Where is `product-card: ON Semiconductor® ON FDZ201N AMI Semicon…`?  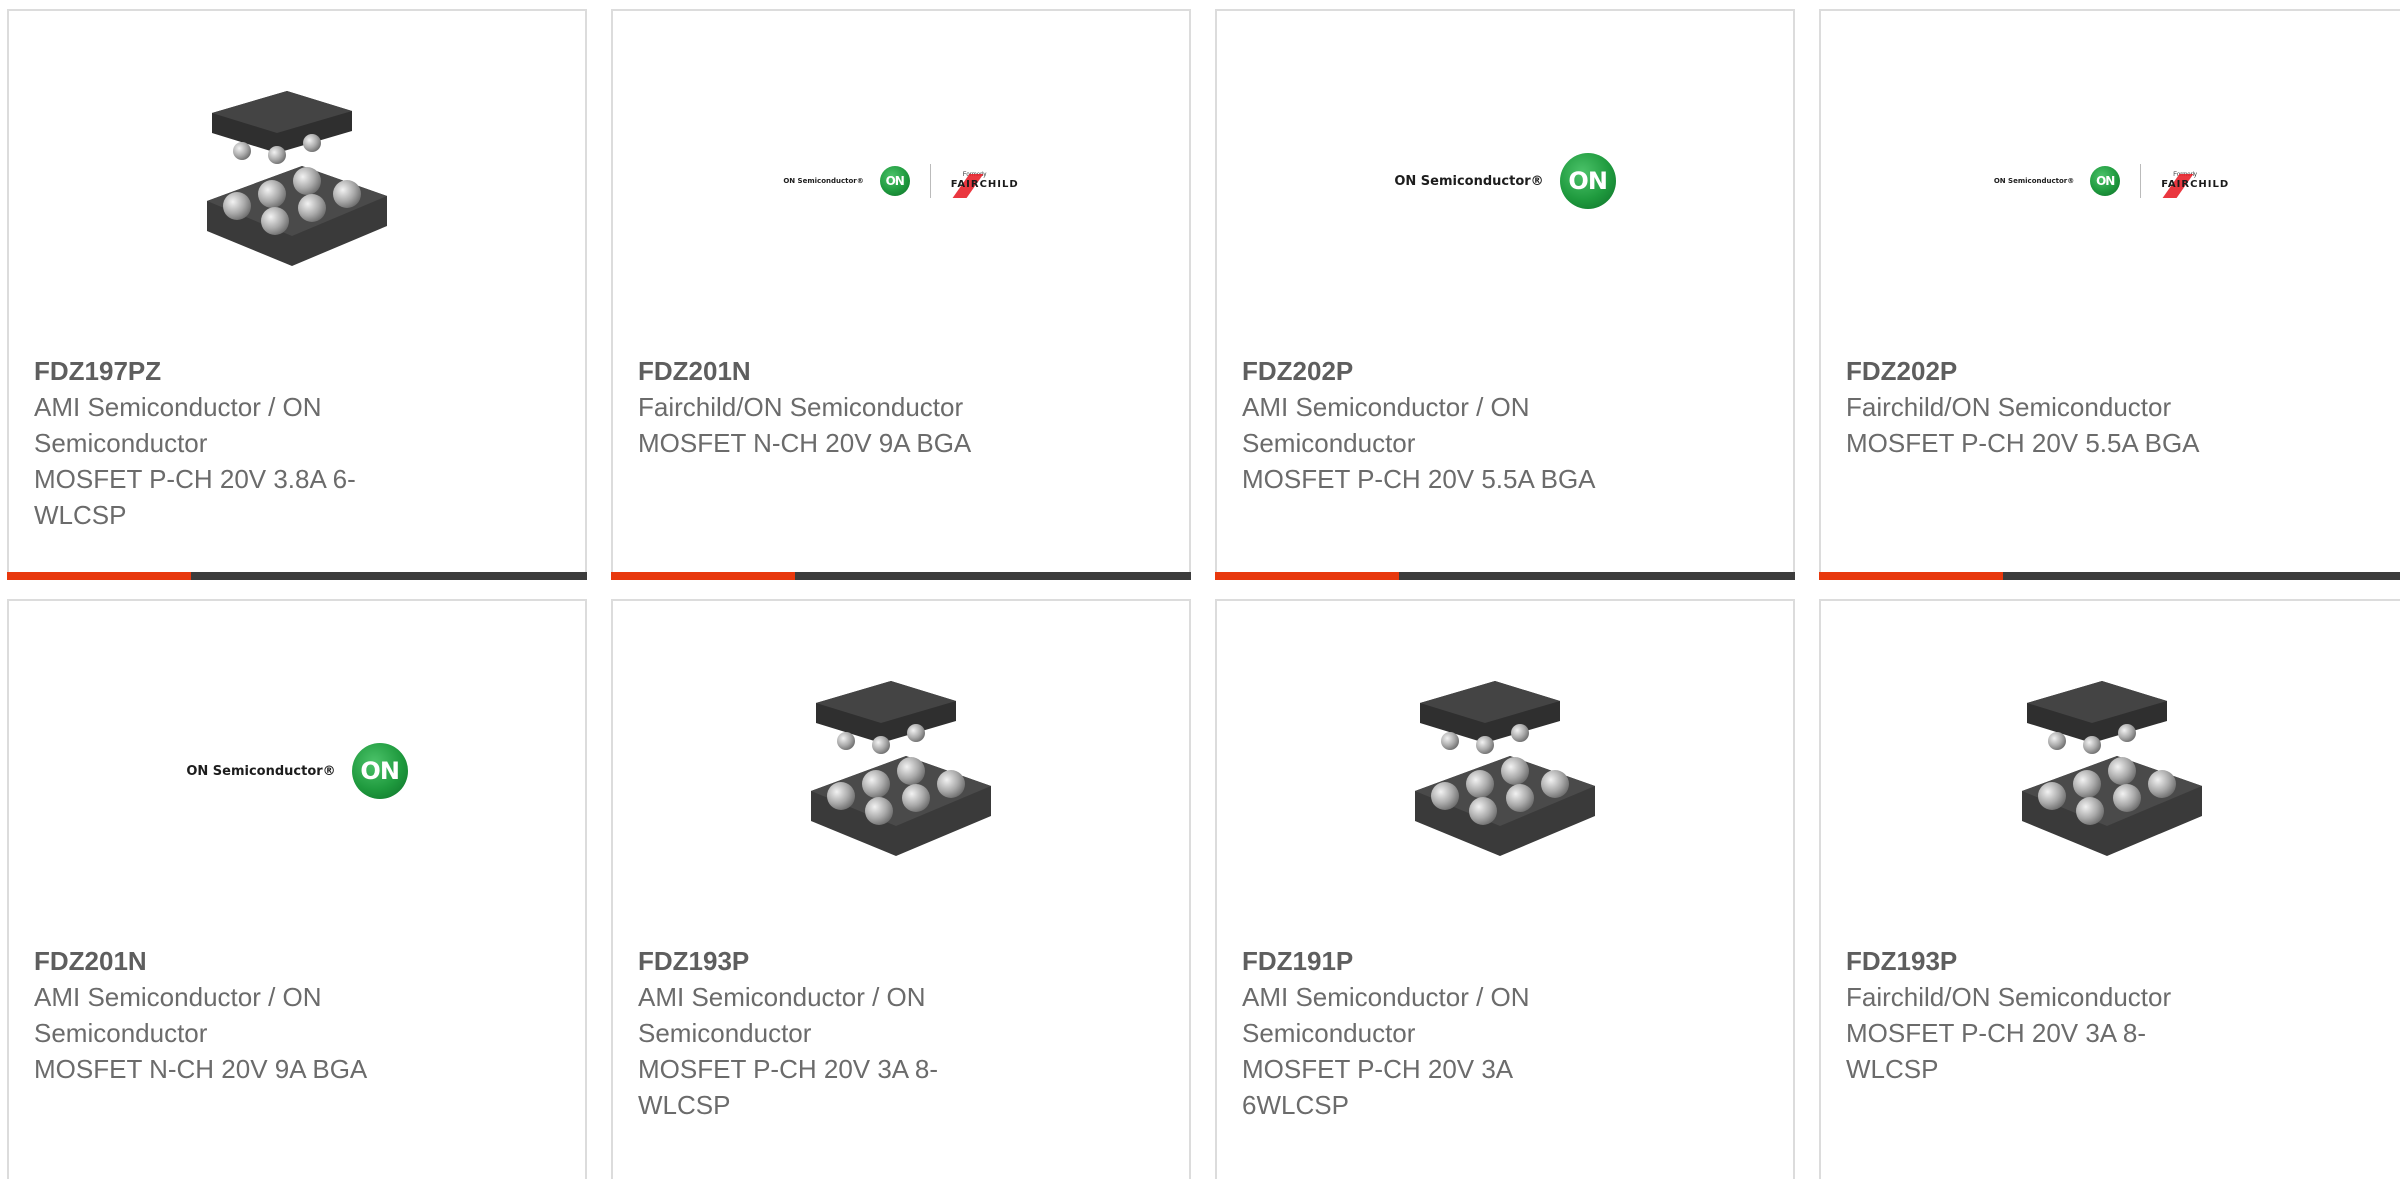
product-card: ON Semiconductor® ON FDZ201N AMI Semicon… is located at coordinates (297, 889).